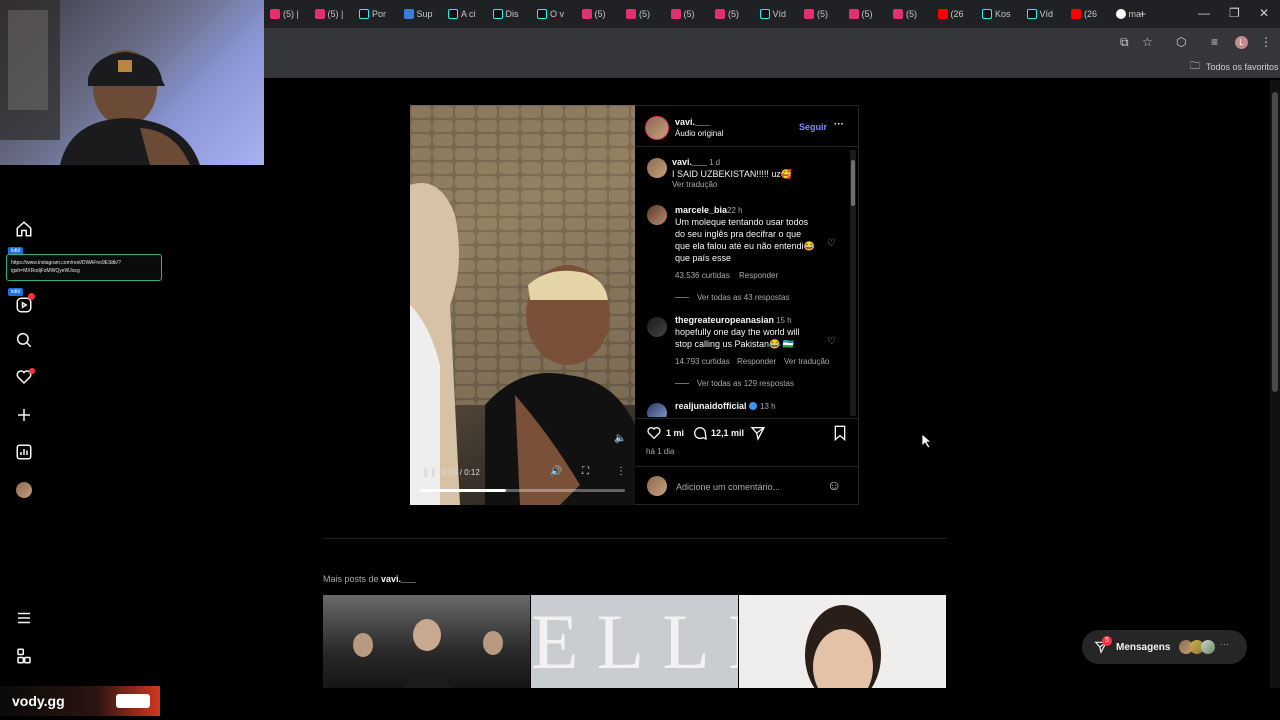 The width and height of the screenshot is (1280, 720). I want to click on youtube-icon, so click(942, 14).